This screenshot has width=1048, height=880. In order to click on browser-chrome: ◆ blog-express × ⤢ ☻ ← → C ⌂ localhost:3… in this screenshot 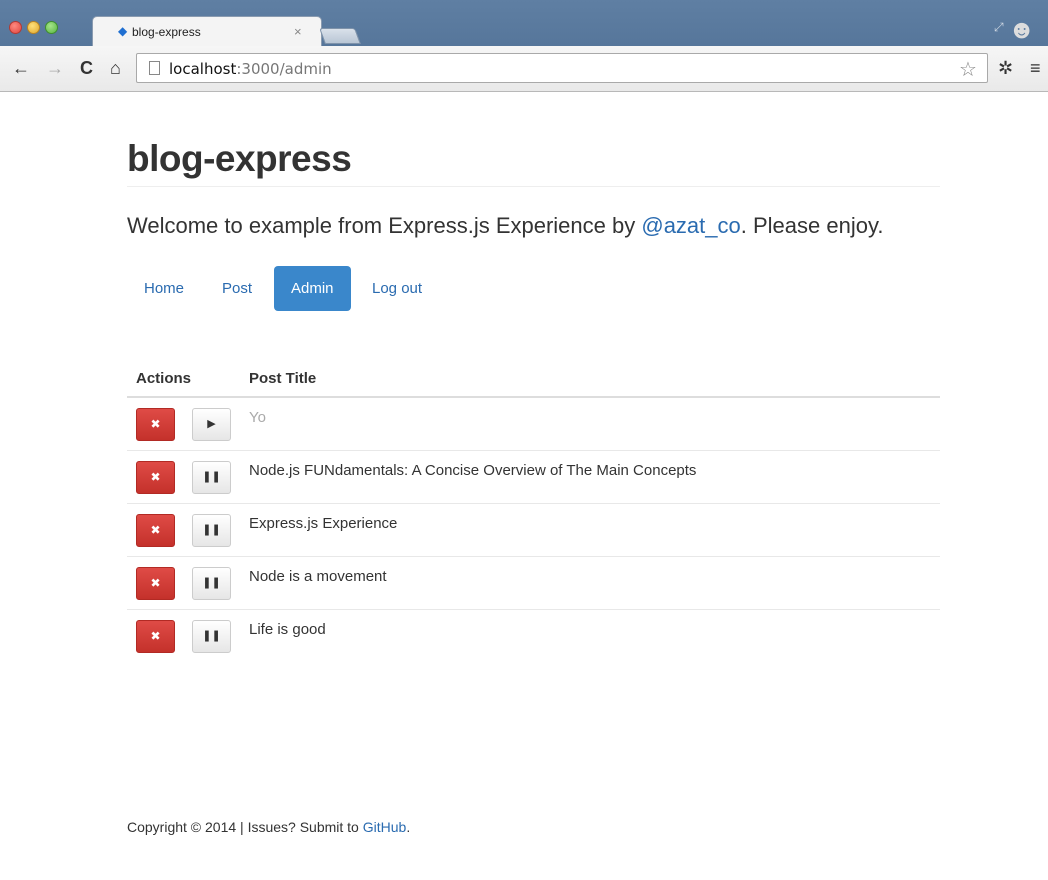, I will do `click(524, 46)`.